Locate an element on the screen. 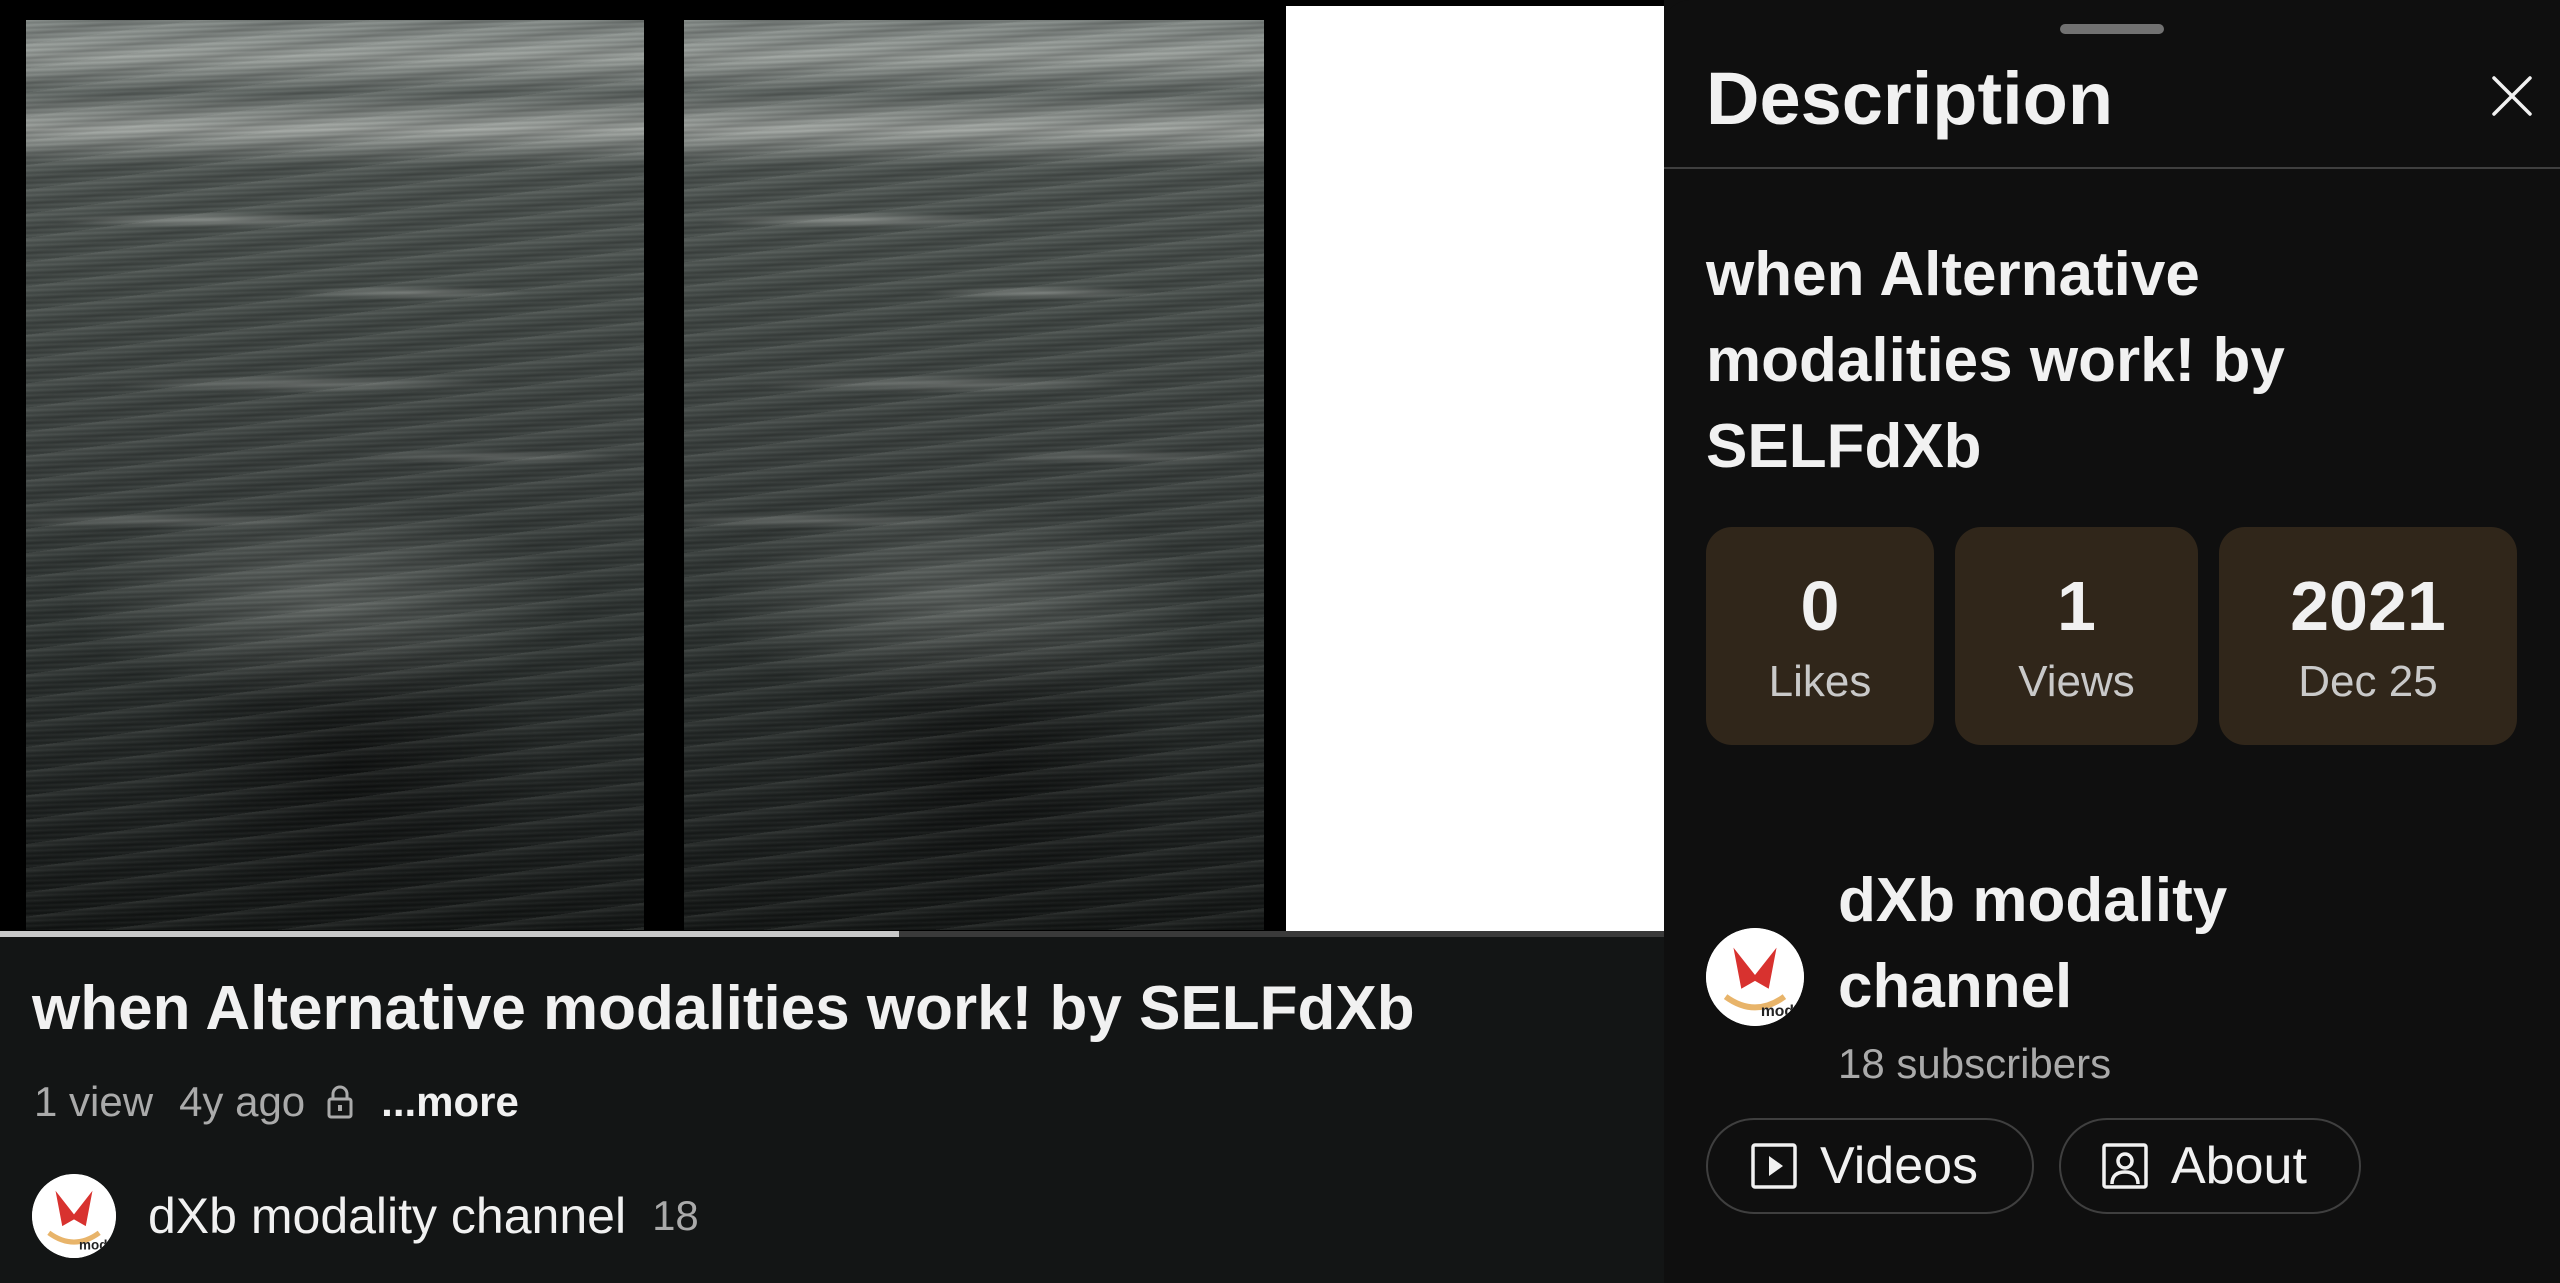 This screenshot has width=2560, height=1283. close-button is located at coordinates (2512, 98).